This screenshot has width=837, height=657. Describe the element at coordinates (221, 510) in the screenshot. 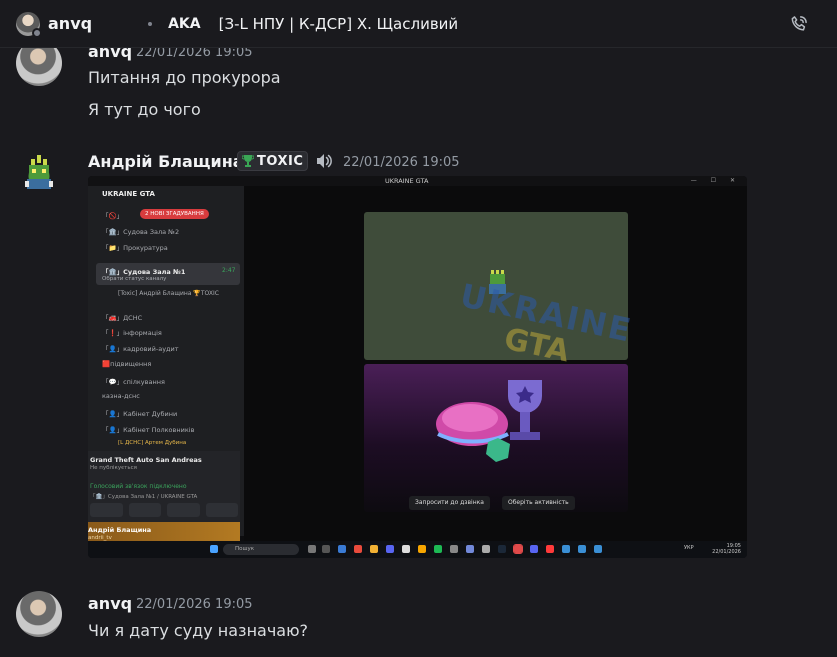

I see `soundboard-button` at that location.